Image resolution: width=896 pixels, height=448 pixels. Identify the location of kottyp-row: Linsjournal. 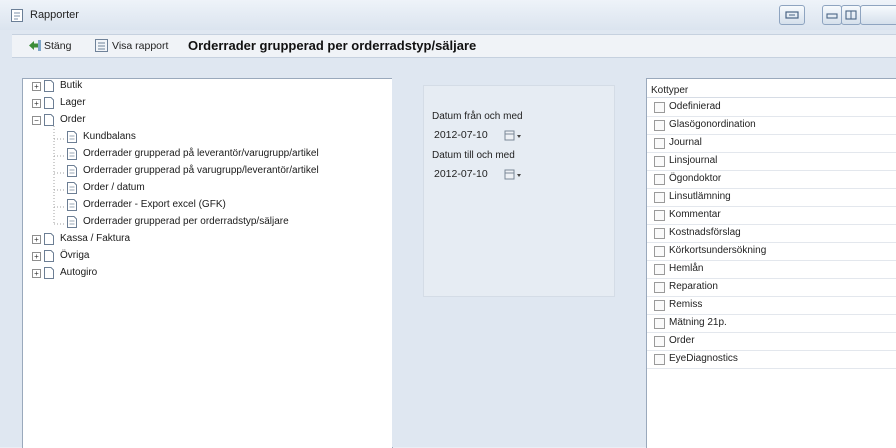
(771, 161).